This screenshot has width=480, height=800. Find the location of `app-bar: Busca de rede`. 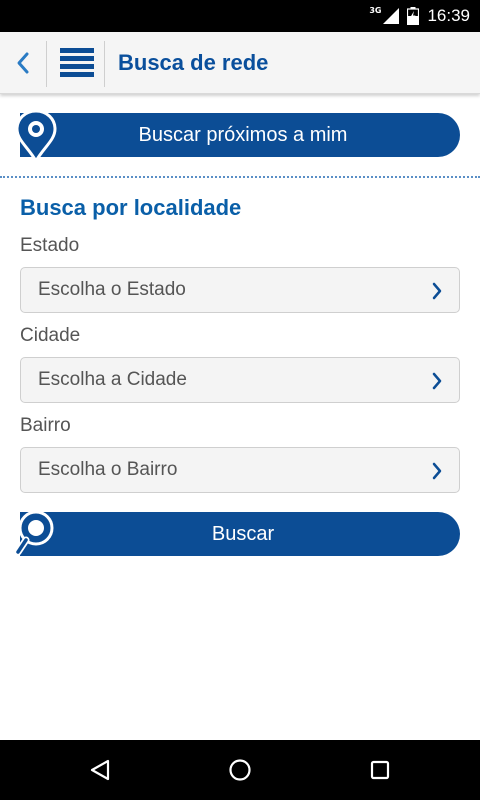

app-bar: Busca de rede is located at coordinates (240, 63).